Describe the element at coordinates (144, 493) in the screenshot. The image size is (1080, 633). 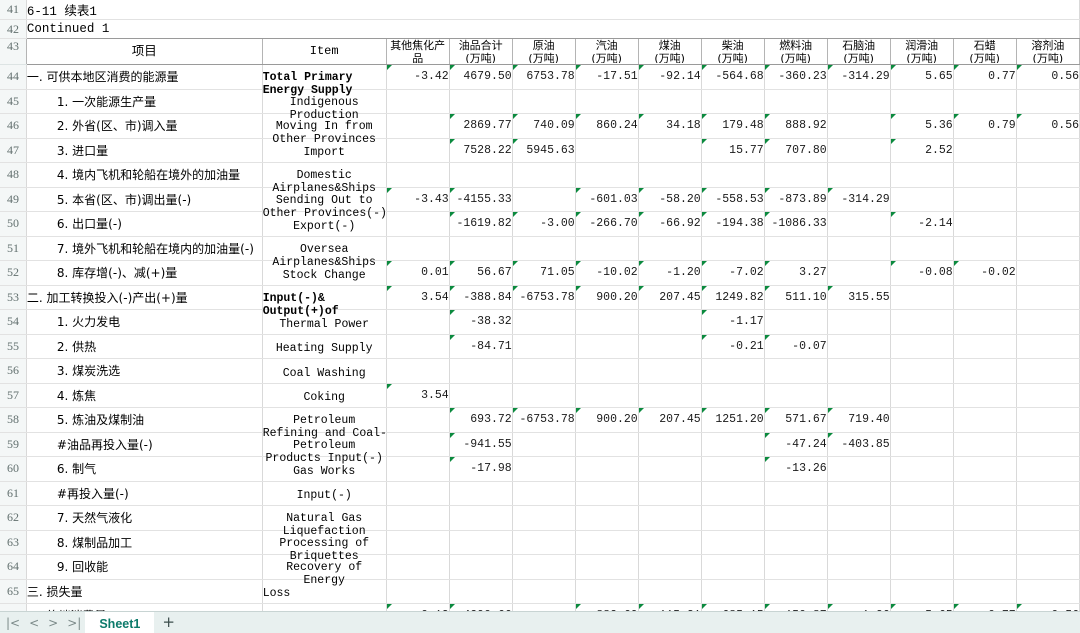
I see `row-label-cn: #再投入量(-)` at that location.